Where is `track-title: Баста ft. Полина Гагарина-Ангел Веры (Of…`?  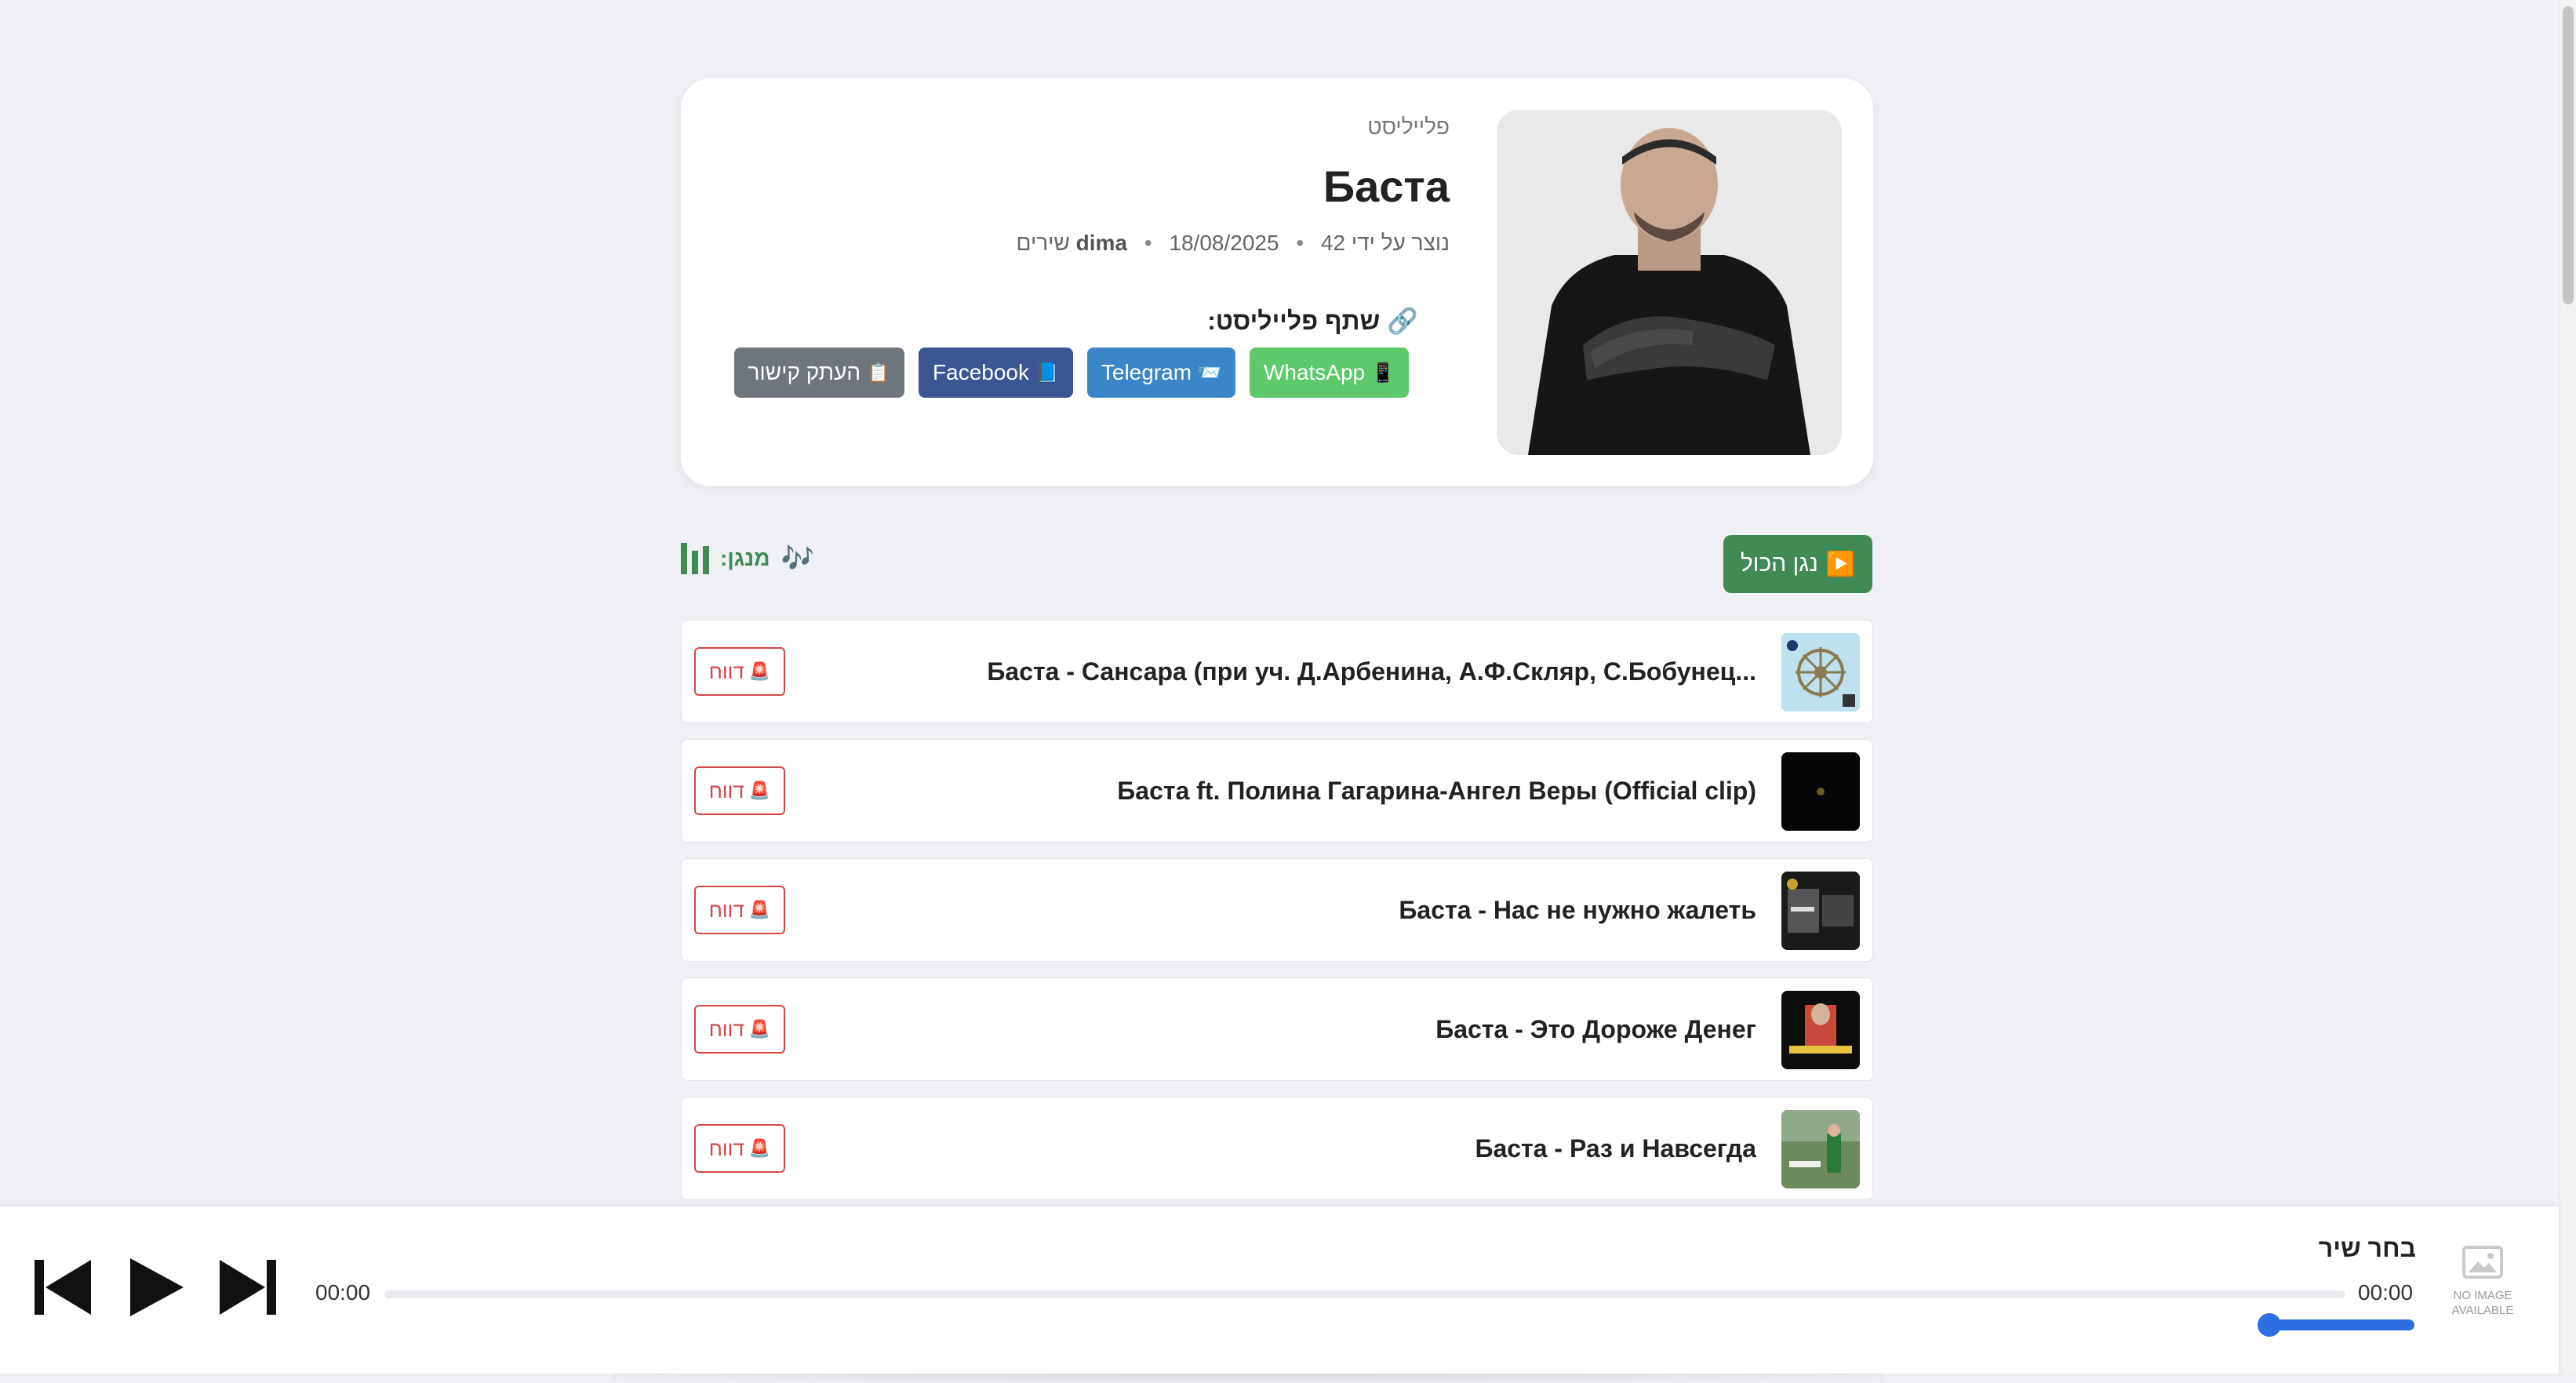
track-title: Баста ft. Полина Гагарина-Ангел Веры (Of… is located at coordinates (1332, 791).